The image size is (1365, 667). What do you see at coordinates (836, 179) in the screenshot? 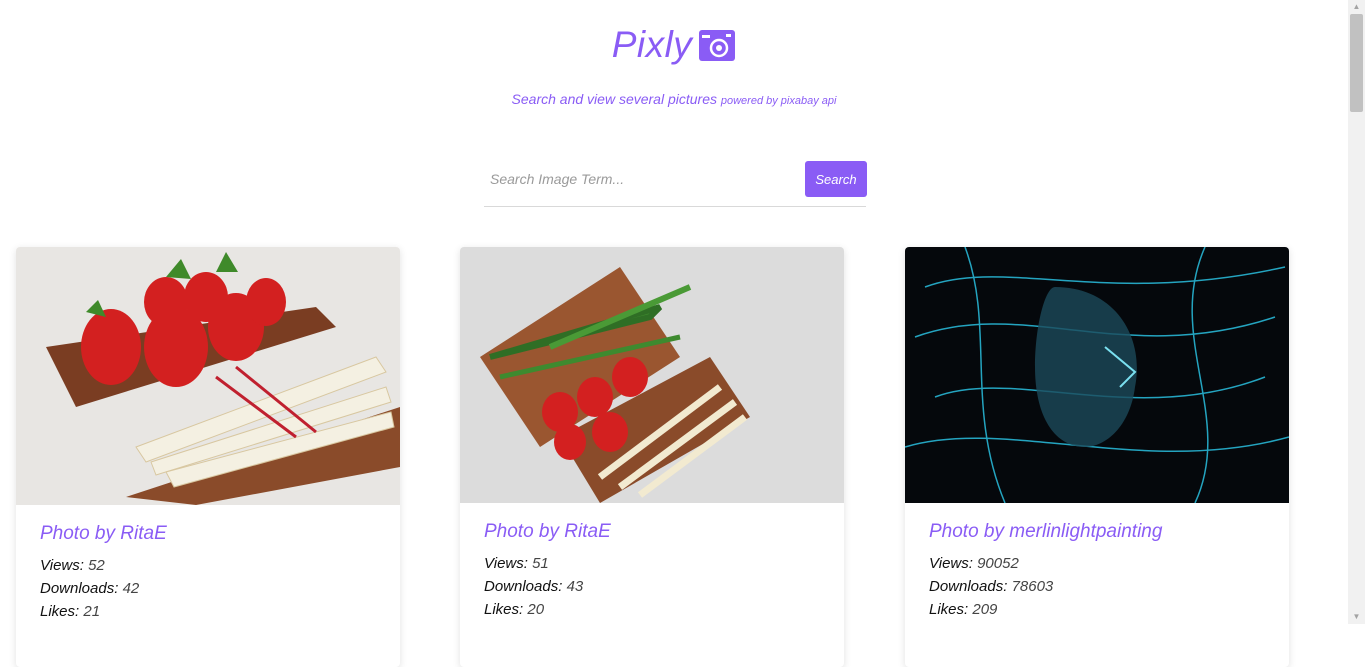
I see `search-button: Search` at bounding box center [836, 179].